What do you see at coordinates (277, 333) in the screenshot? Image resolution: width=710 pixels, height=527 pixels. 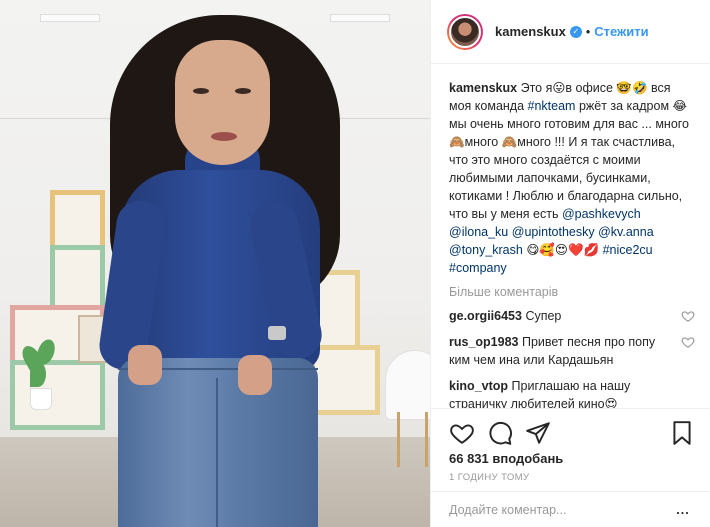 I see `wristwatch` at bounding box center [277, 333].